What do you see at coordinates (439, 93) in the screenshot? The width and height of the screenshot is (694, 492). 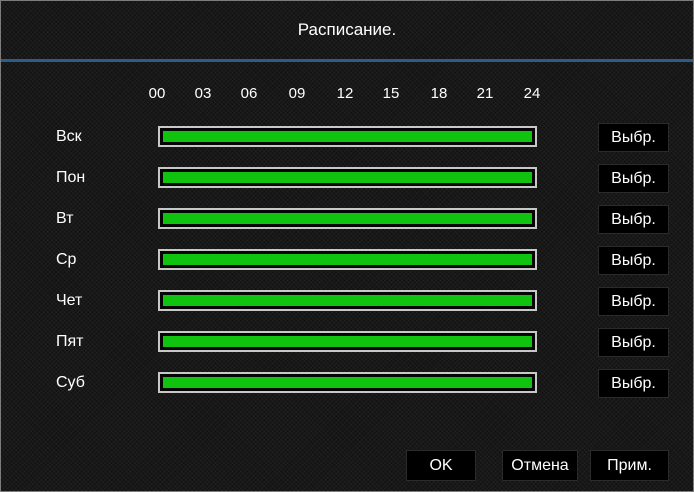 I see `hour-label: 18` at bounding box center [439, 93].